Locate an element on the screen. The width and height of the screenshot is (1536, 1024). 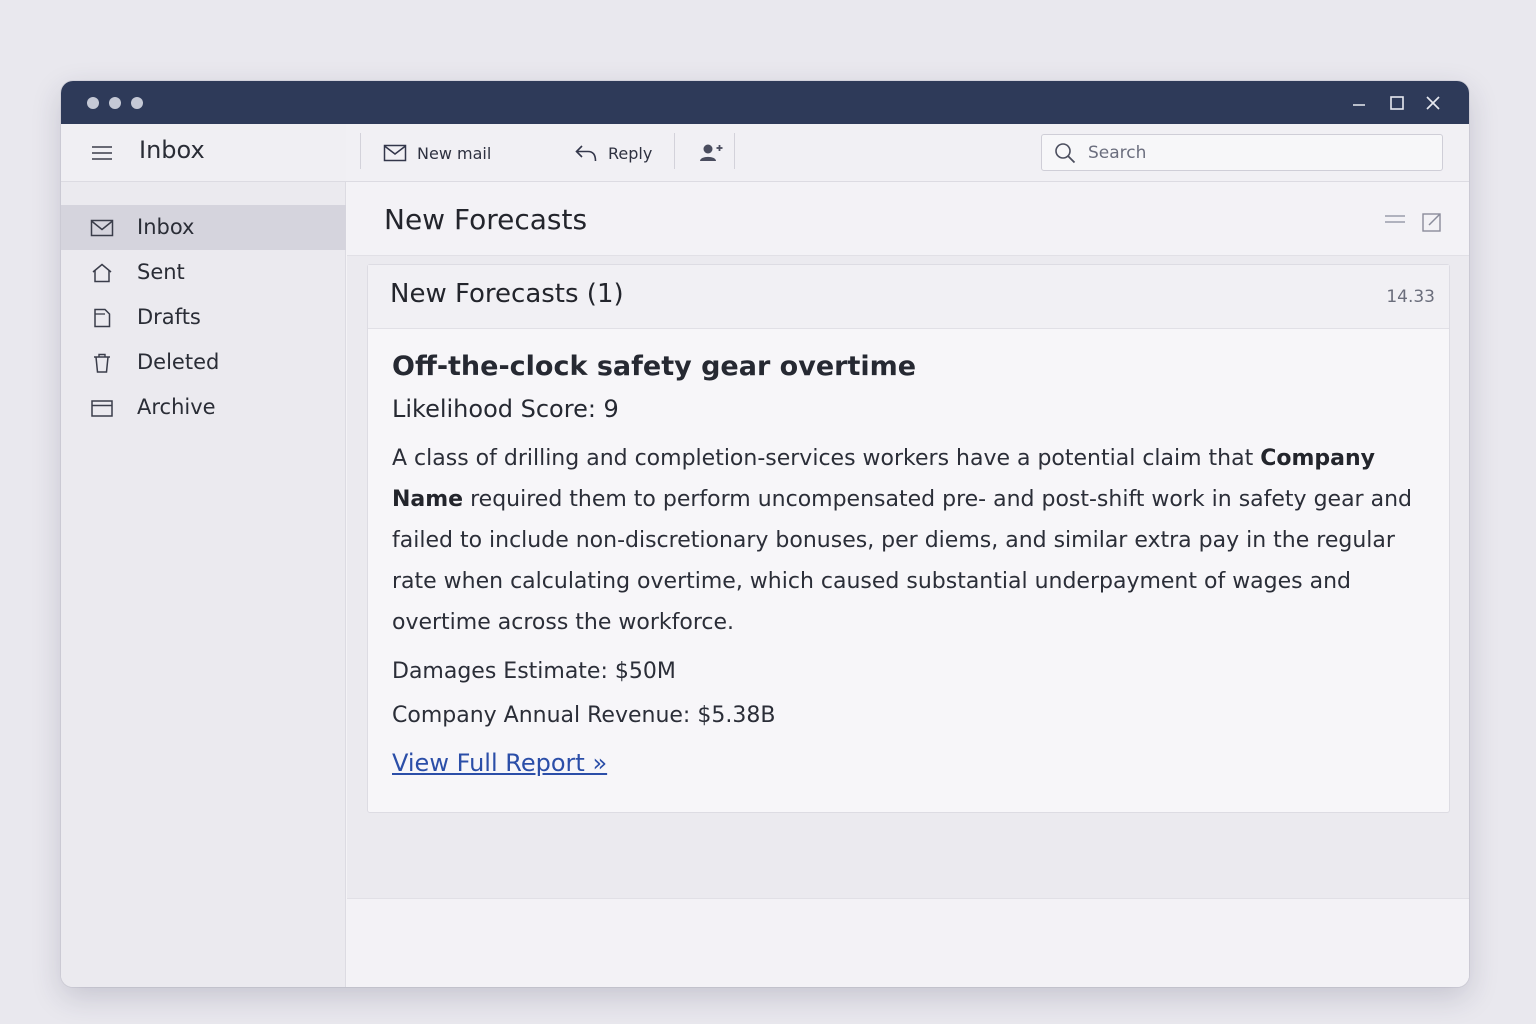
sidebar-item-inbox: Inbox is located at coordinates (203, 227).